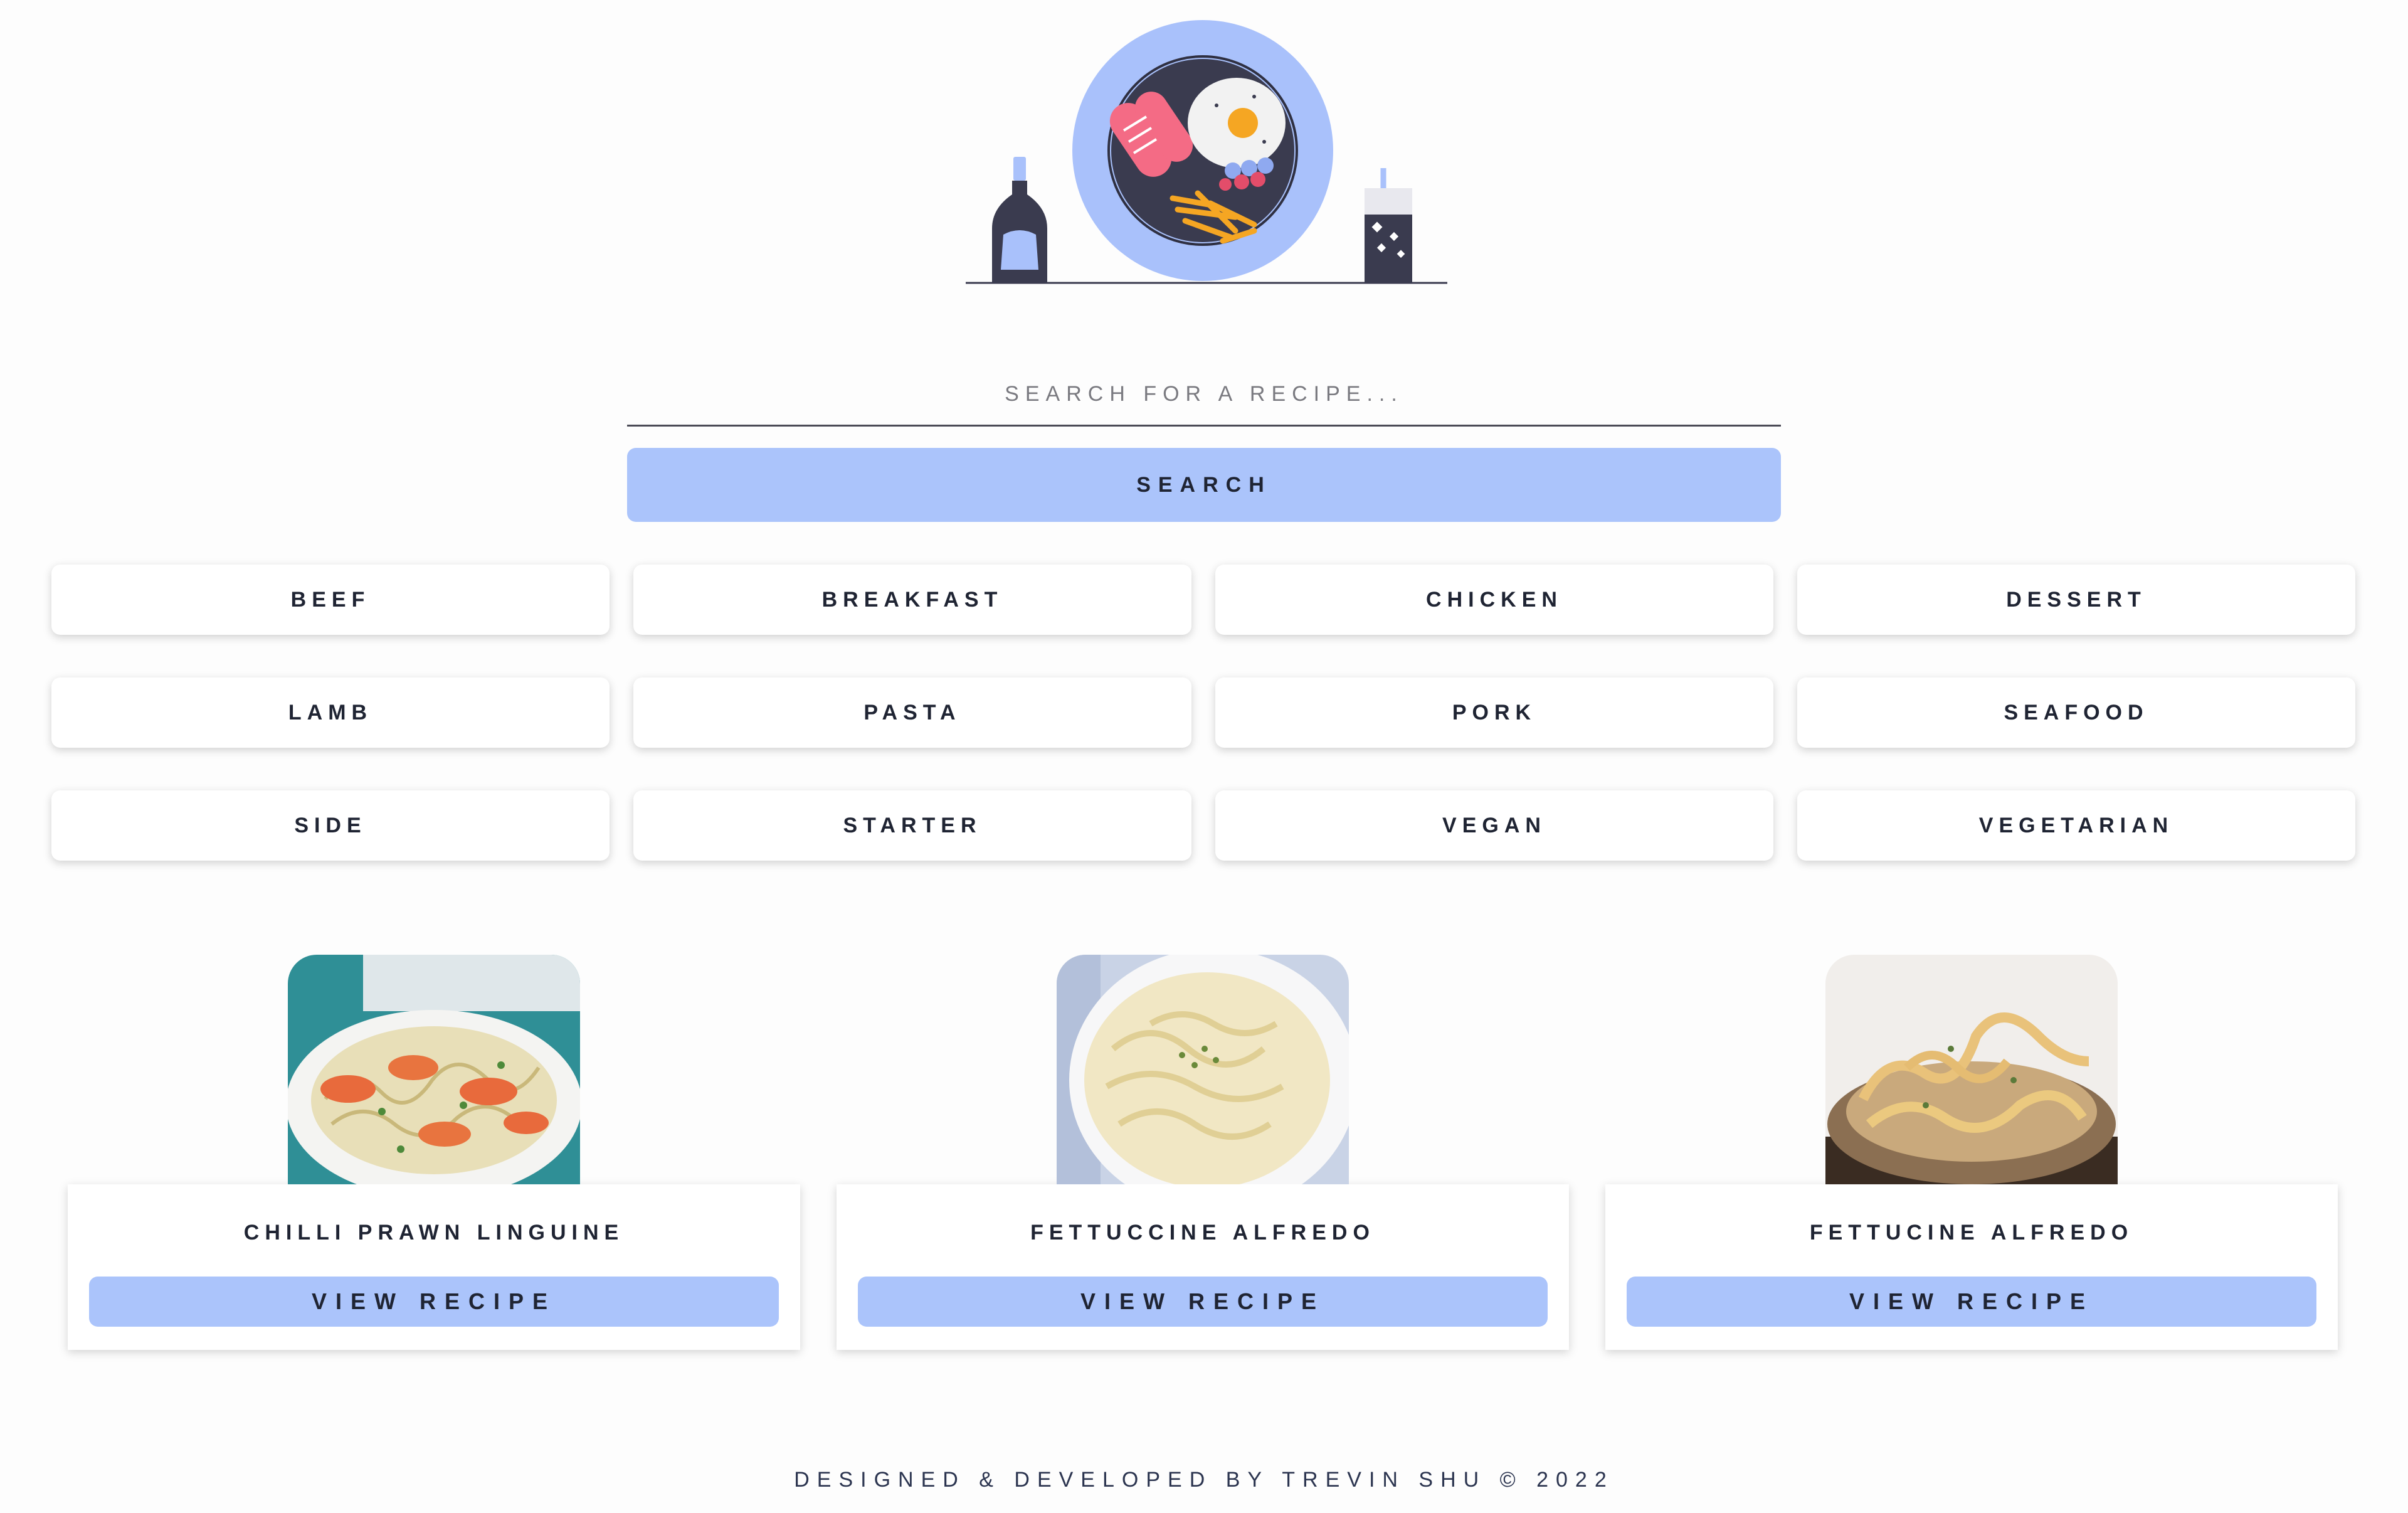  I want to click on search-form: SEARCH, so click(1204, 443).